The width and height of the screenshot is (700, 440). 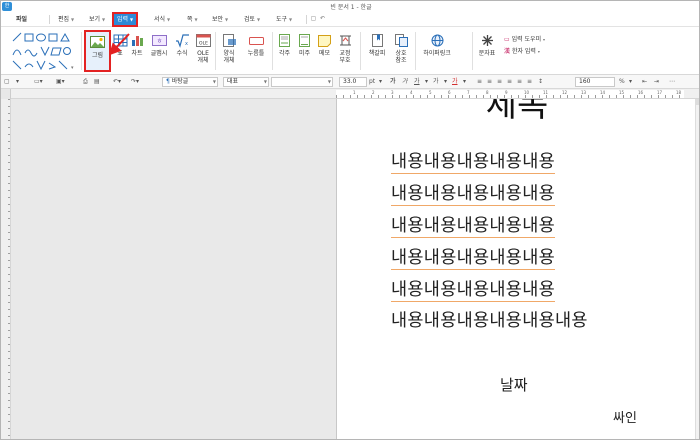 I want to click on endnote-icon, so click(x=304, y=40).